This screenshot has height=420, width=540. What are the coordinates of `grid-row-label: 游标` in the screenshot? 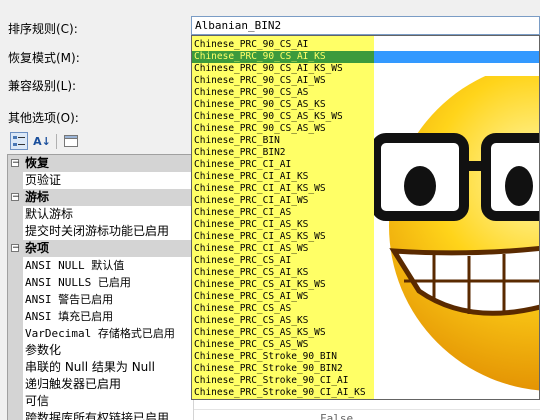 It's located at (37, 197).